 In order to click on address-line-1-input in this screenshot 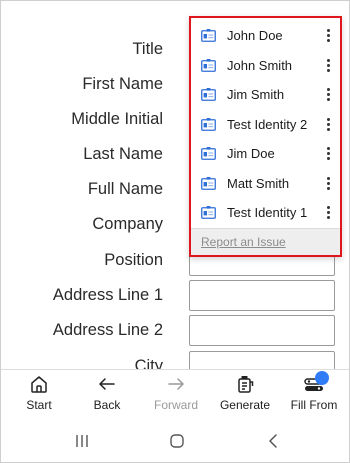, I will do `click(262, 295)`.